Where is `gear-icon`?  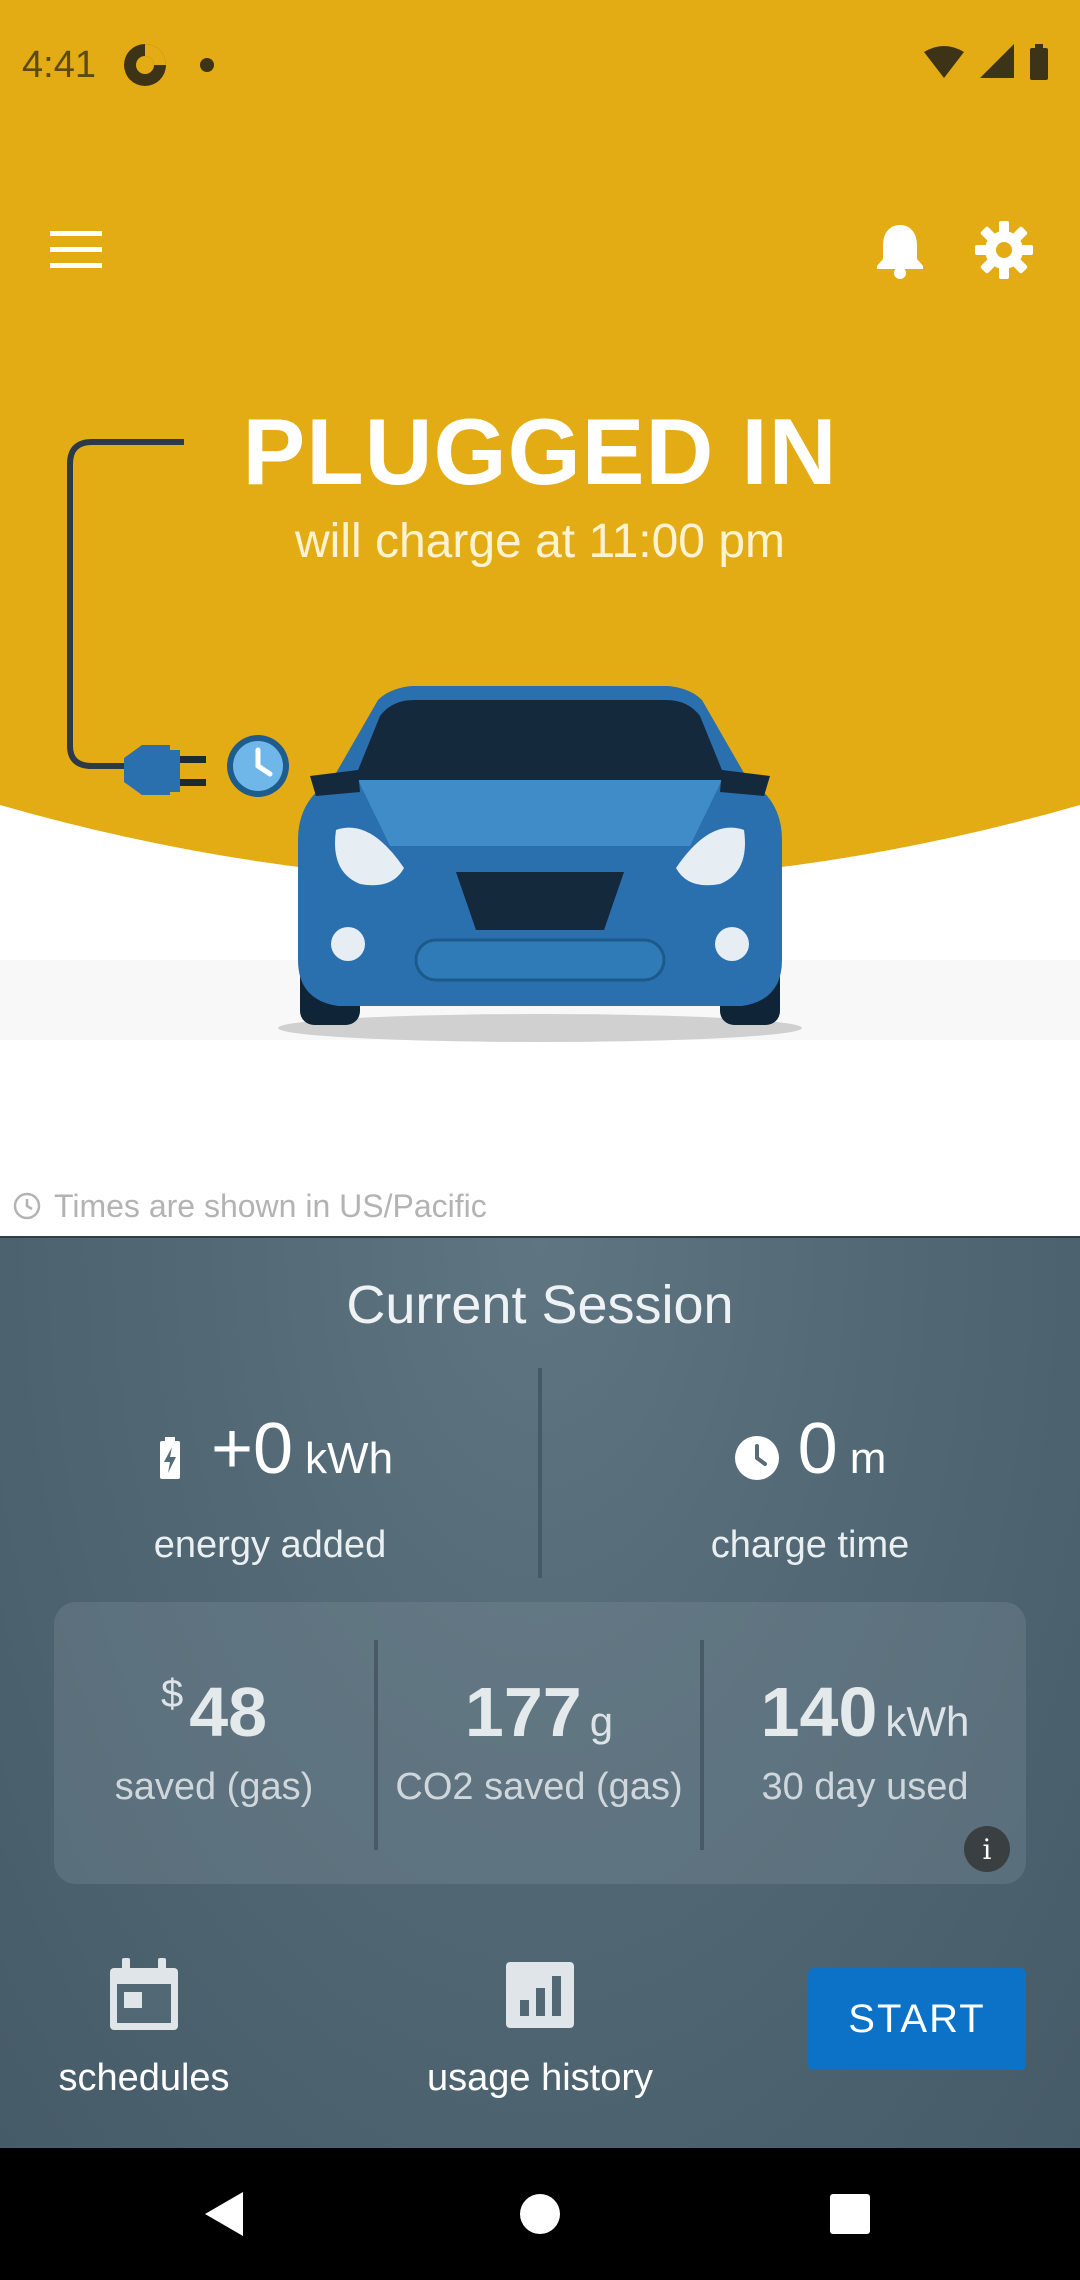 gear-icon is located at coordinates (1004, 250).